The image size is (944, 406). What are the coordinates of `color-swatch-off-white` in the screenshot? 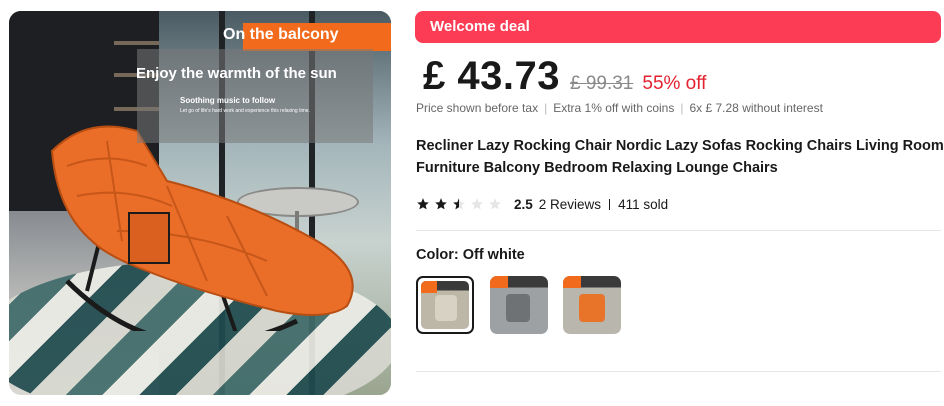 It's located at (445, 305).